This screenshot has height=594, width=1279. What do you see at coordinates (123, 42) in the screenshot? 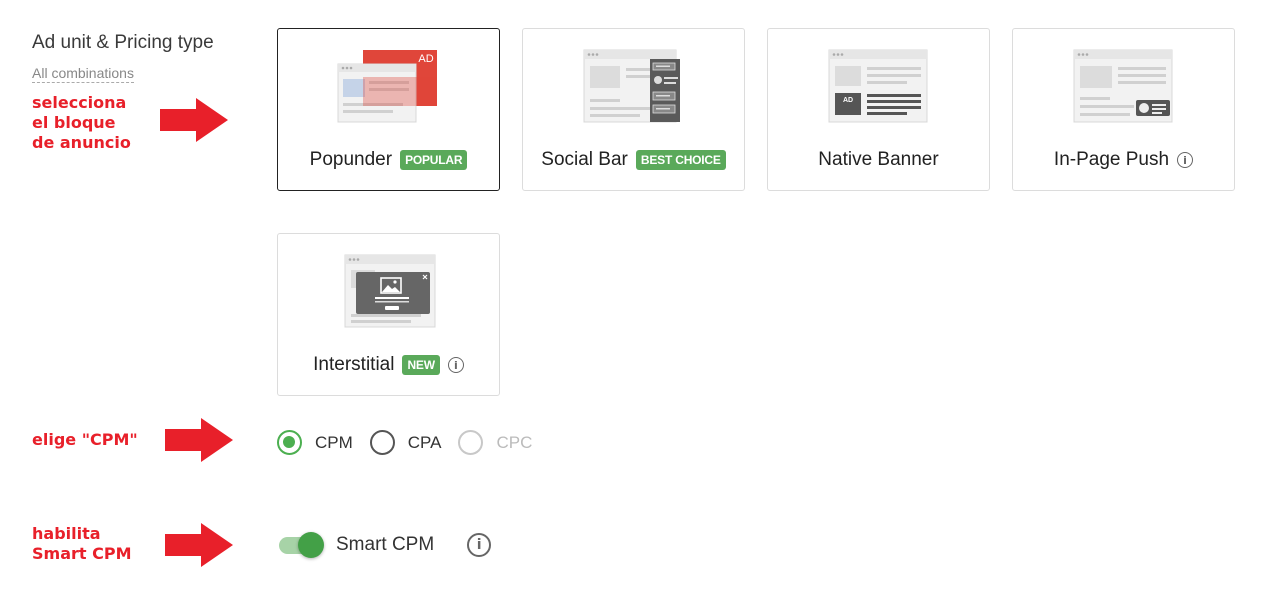
I see `section-title: Ad unit & Pricing type` at bounding box center [123, 42].